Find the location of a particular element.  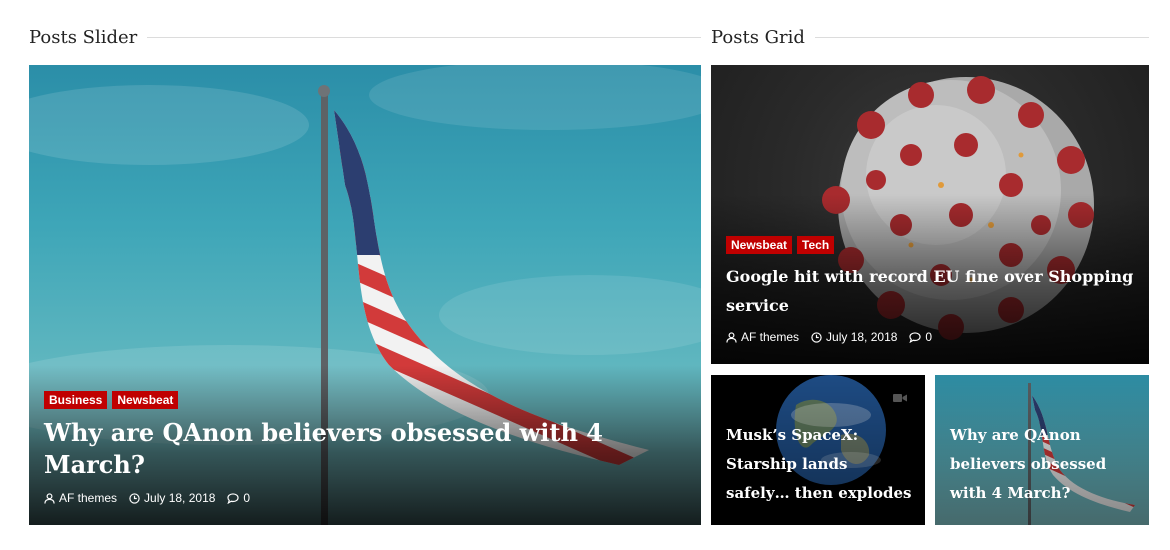

posts-grid-heading: Posts Grid is located at coordinates (930, 37).